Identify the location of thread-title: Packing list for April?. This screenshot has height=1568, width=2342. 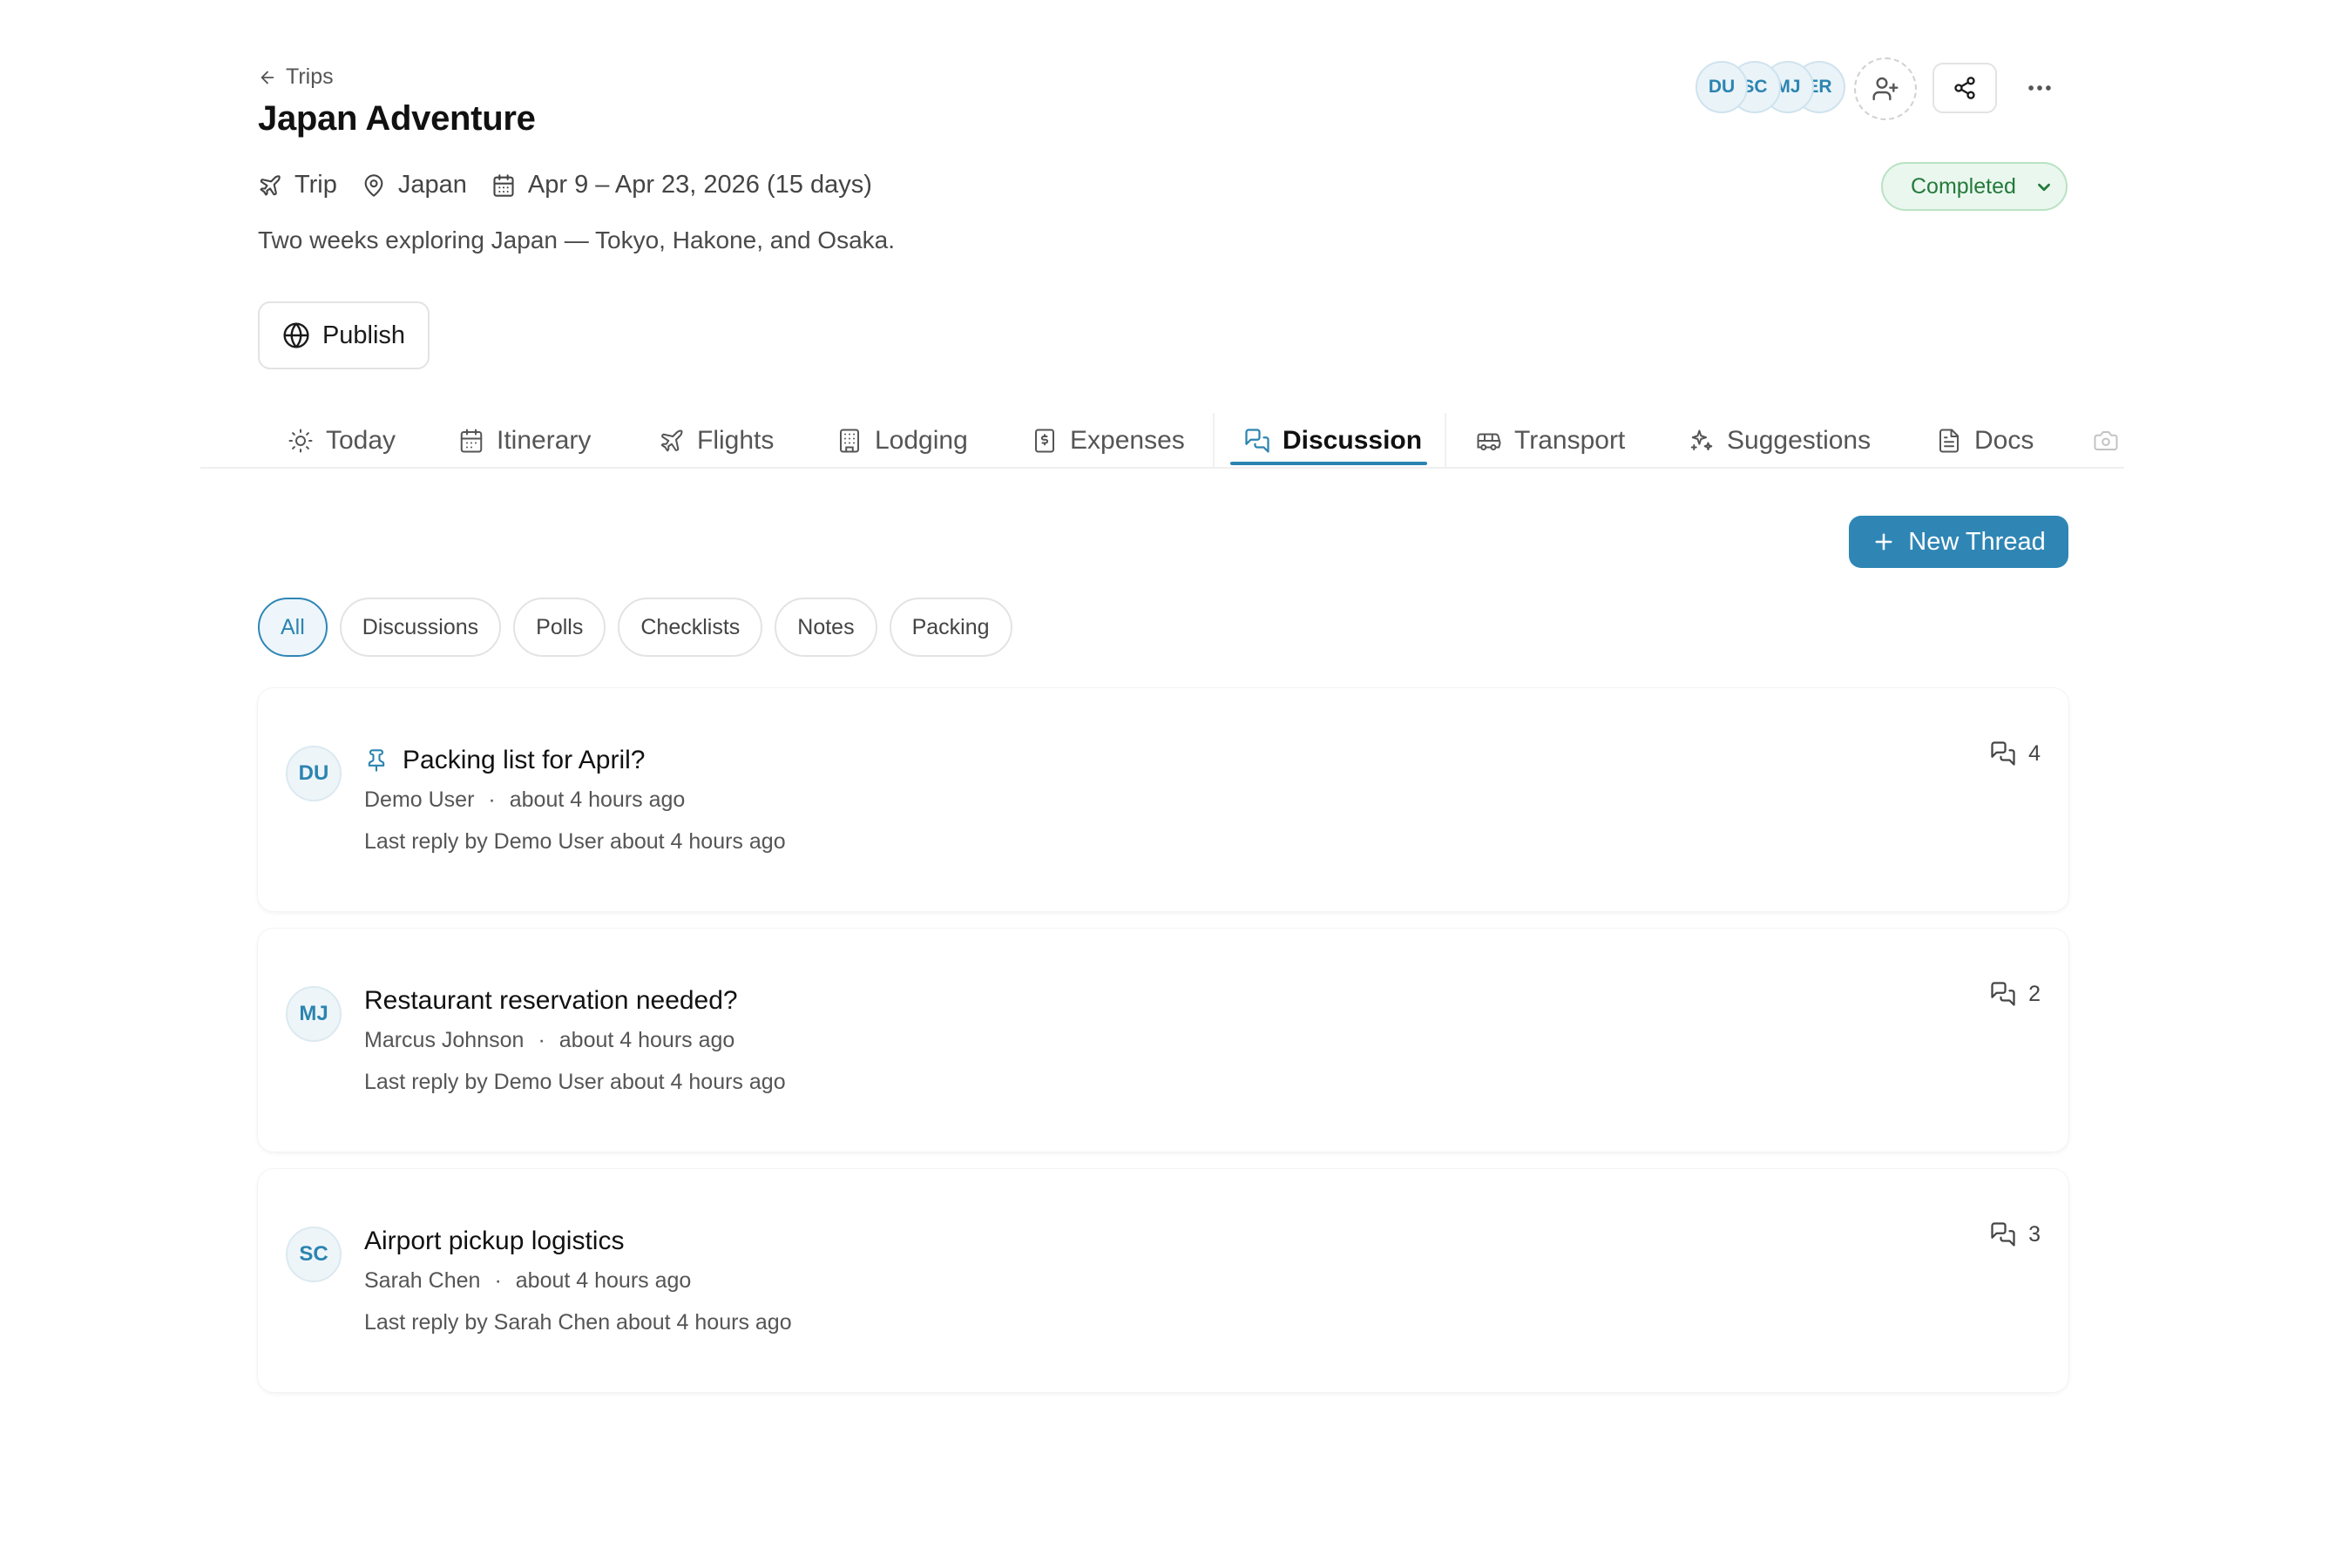
(504, 761).